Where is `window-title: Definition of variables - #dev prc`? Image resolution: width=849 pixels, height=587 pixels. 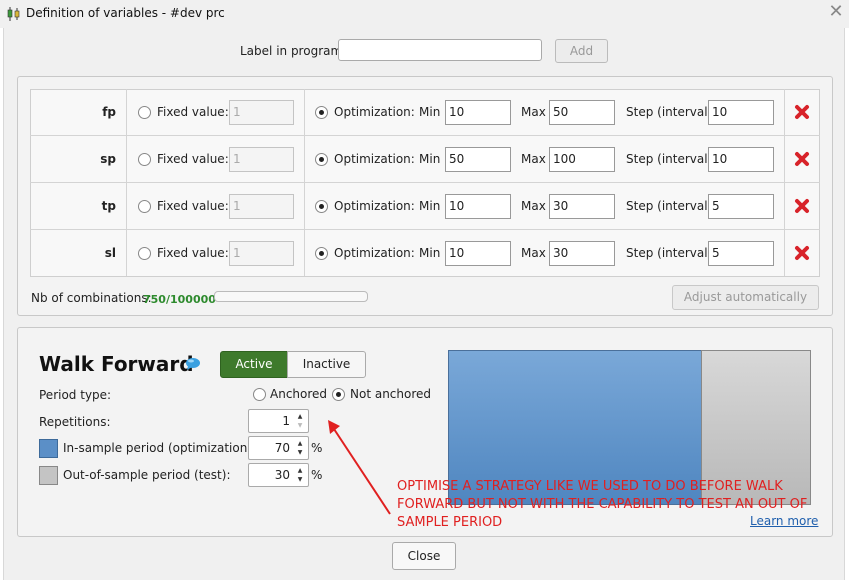 window-title: Definition of variables - #dev prc is located at coordinates (125, 13).